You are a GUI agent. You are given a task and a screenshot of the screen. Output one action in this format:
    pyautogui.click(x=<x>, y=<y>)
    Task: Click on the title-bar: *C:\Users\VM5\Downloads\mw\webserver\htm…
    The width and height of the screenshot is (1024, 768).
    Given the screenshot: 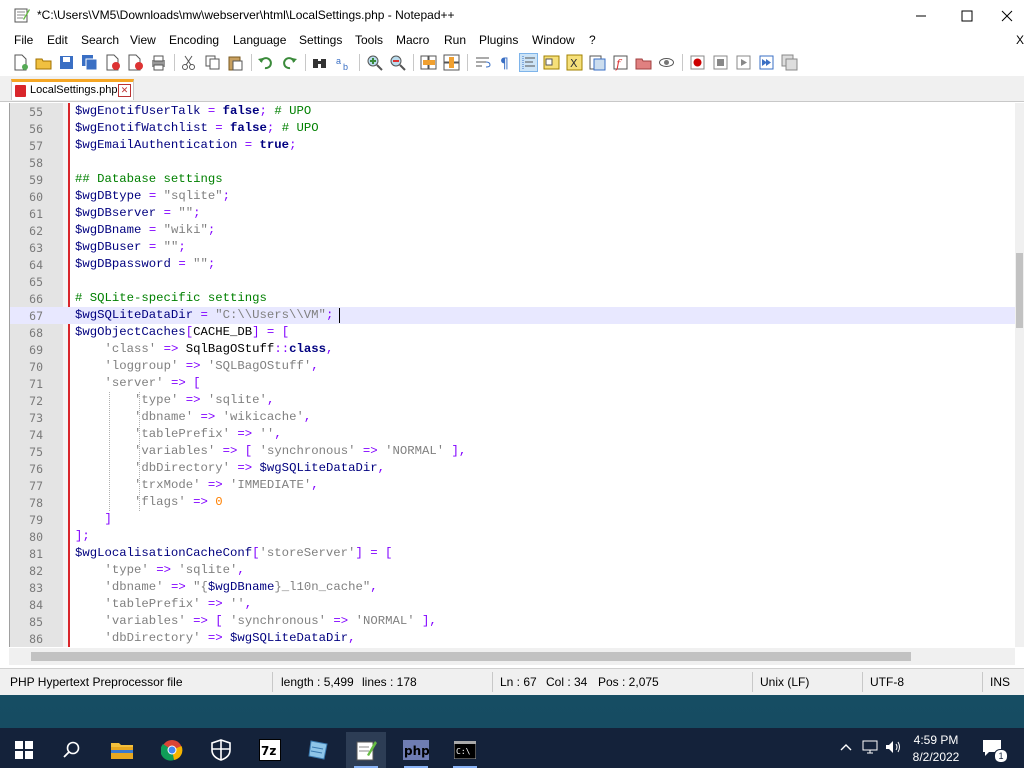 What is the action you would take?
    pyautogui.click(x=512, y=15)
    